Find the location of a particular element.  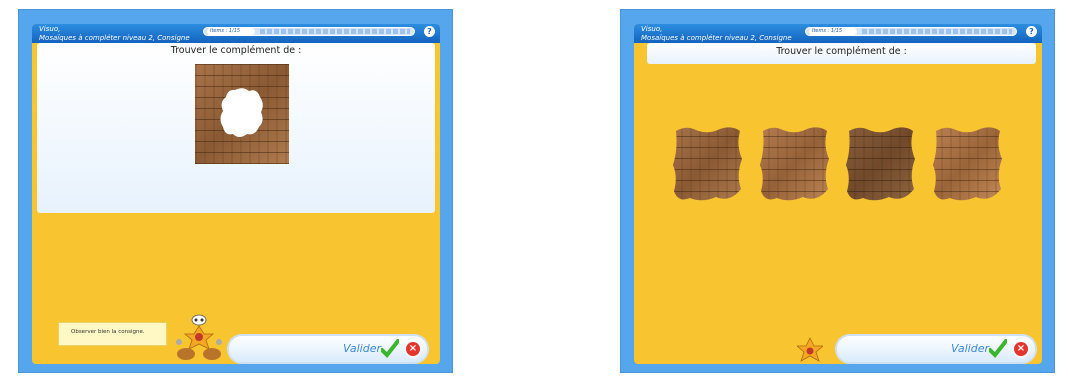

hint-tooltip: Observer bien la consigne. is located at coordinates (112, 334).